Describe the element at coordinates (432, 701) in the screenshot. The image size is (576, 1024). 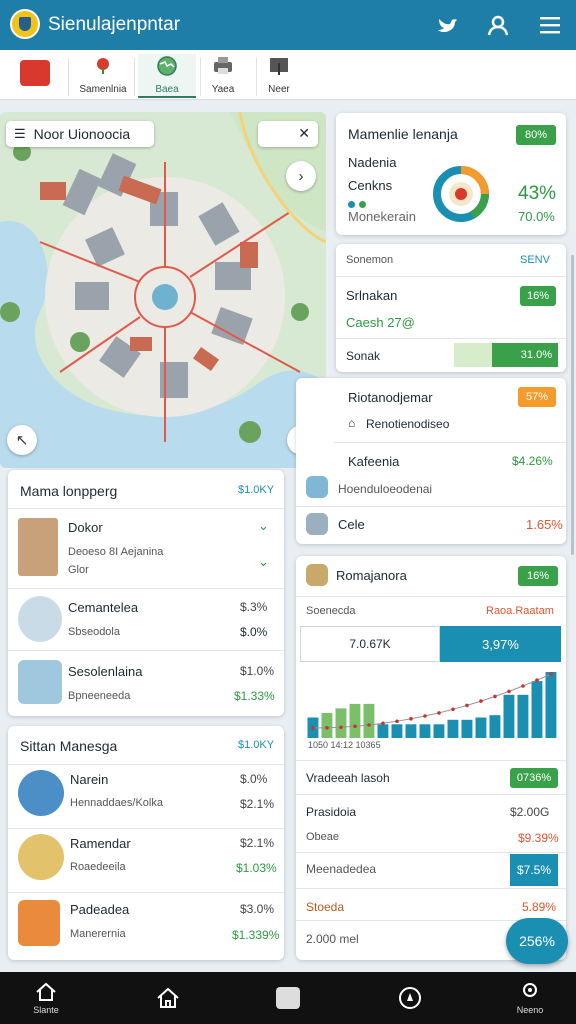
I see `trend-line` at that location.